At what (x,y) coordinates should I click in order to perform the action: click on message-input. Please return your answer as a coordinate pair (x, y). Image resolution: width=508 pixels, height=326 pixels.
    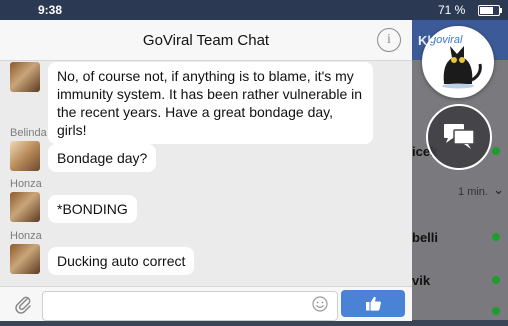
    Looking at the image, I should click on (190, 306).